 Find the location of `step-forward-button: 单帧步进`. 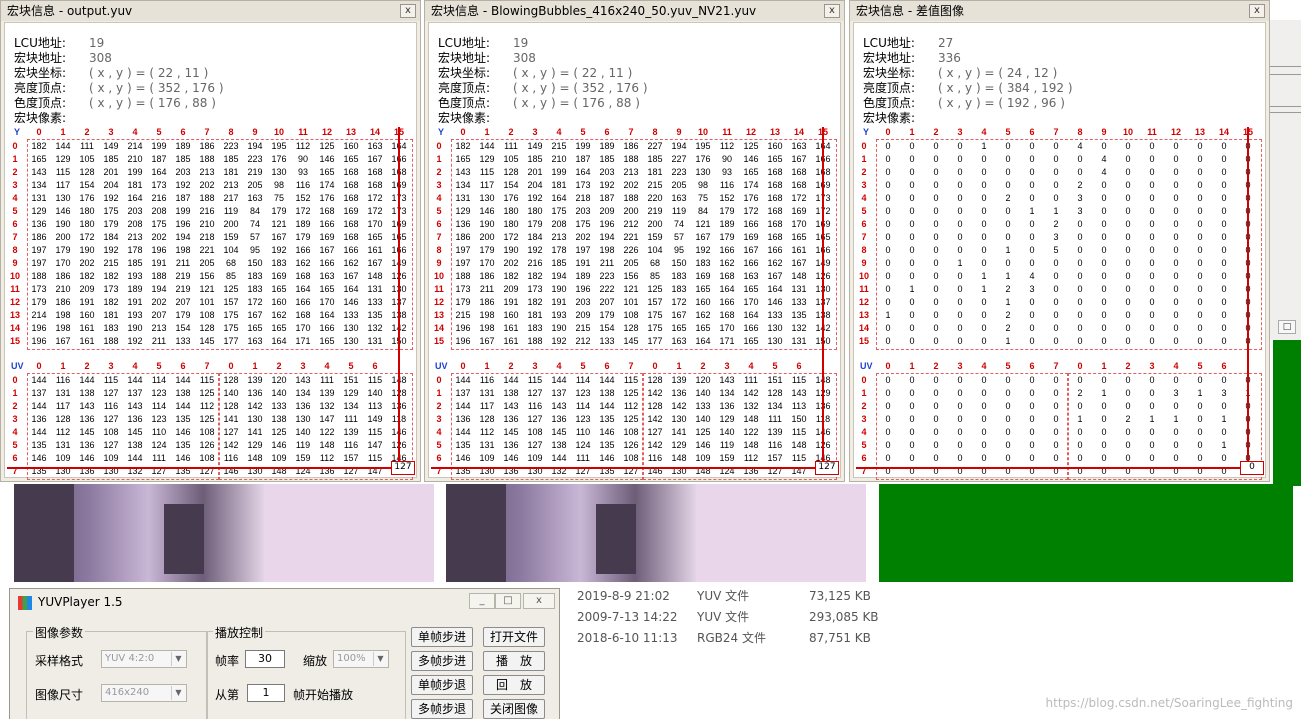

step-forward-button: 单帧步进 is located at coordinates (442, 637).